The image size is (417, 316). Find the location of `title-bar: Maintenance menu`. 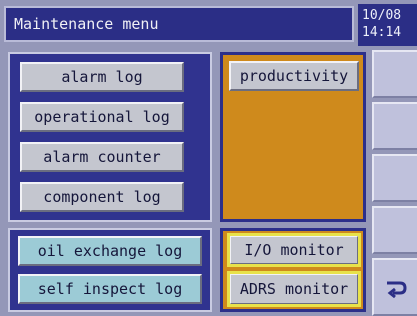

title-bar: Maintenance menu is located at coordinates (179, 24).